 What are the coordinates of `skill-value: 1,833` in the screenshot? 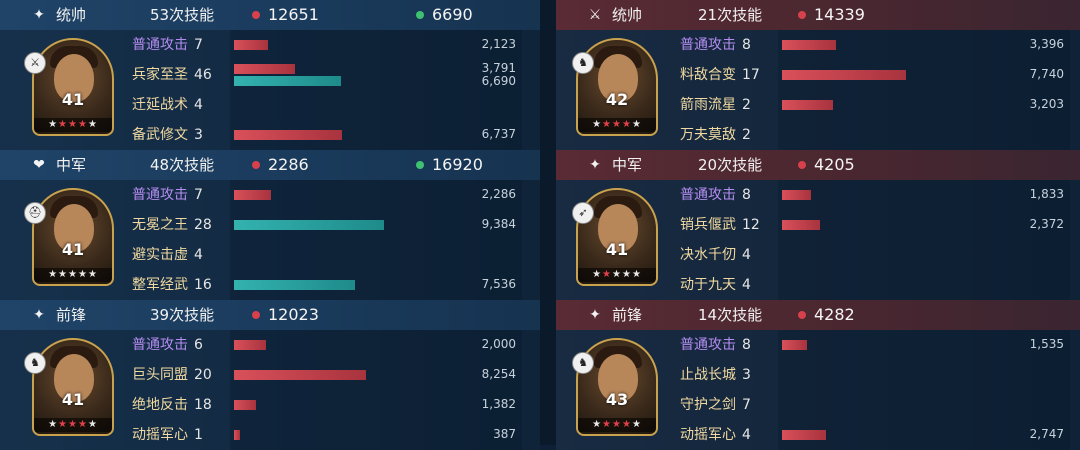 It's located at (1046, 194).